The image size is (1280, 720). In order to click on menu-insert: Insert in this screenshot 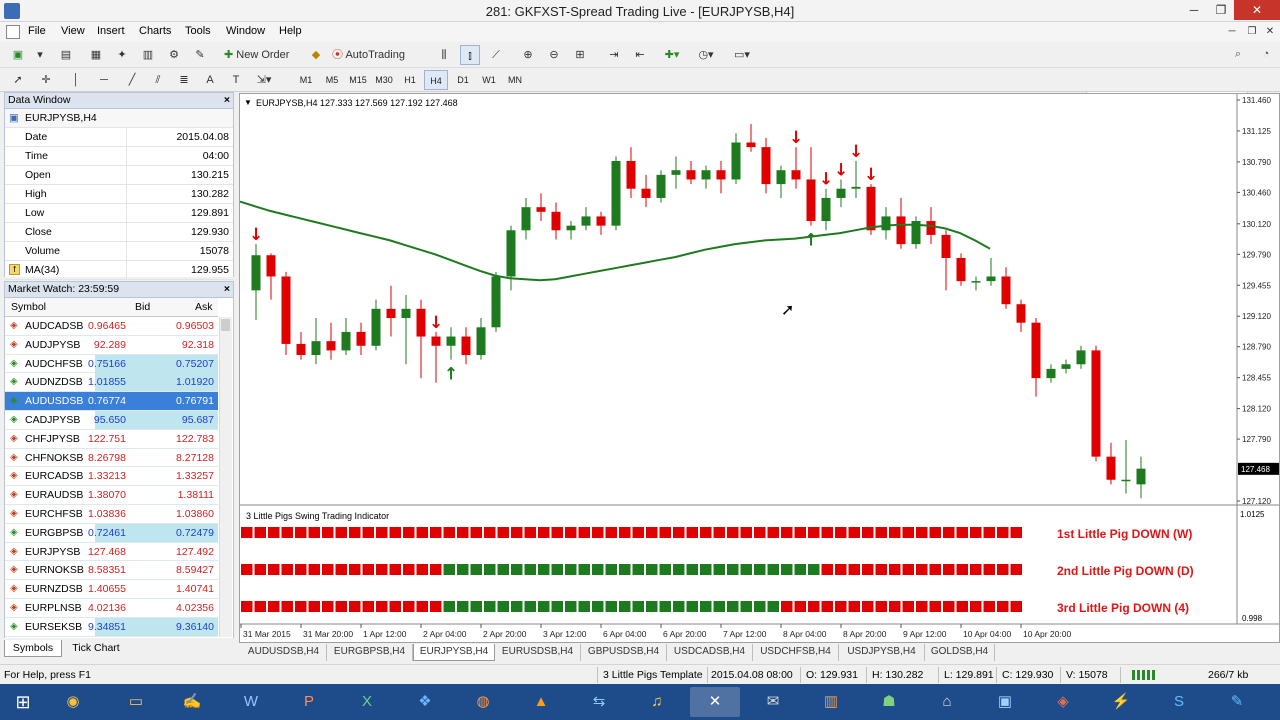, I will do `click(111, 31)`.